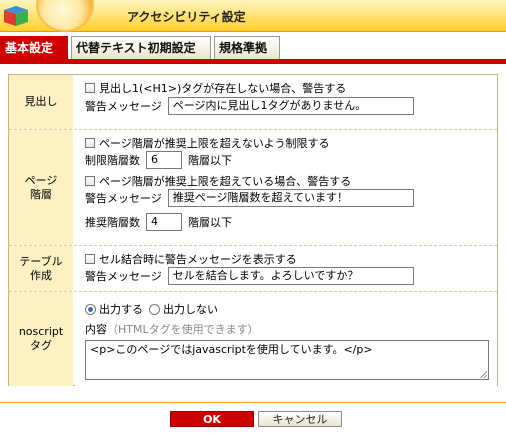  What do you see at coordinates (90, 309) in the screenshot?
I see `radio-output` at bounding box center [90, 309].